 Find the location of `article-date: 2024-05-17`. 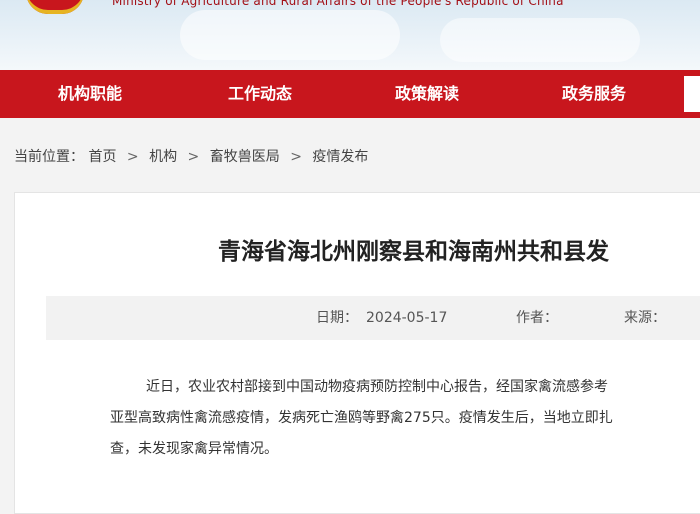

article-date: 2024-05-17 is located at coordinates (407, 318).